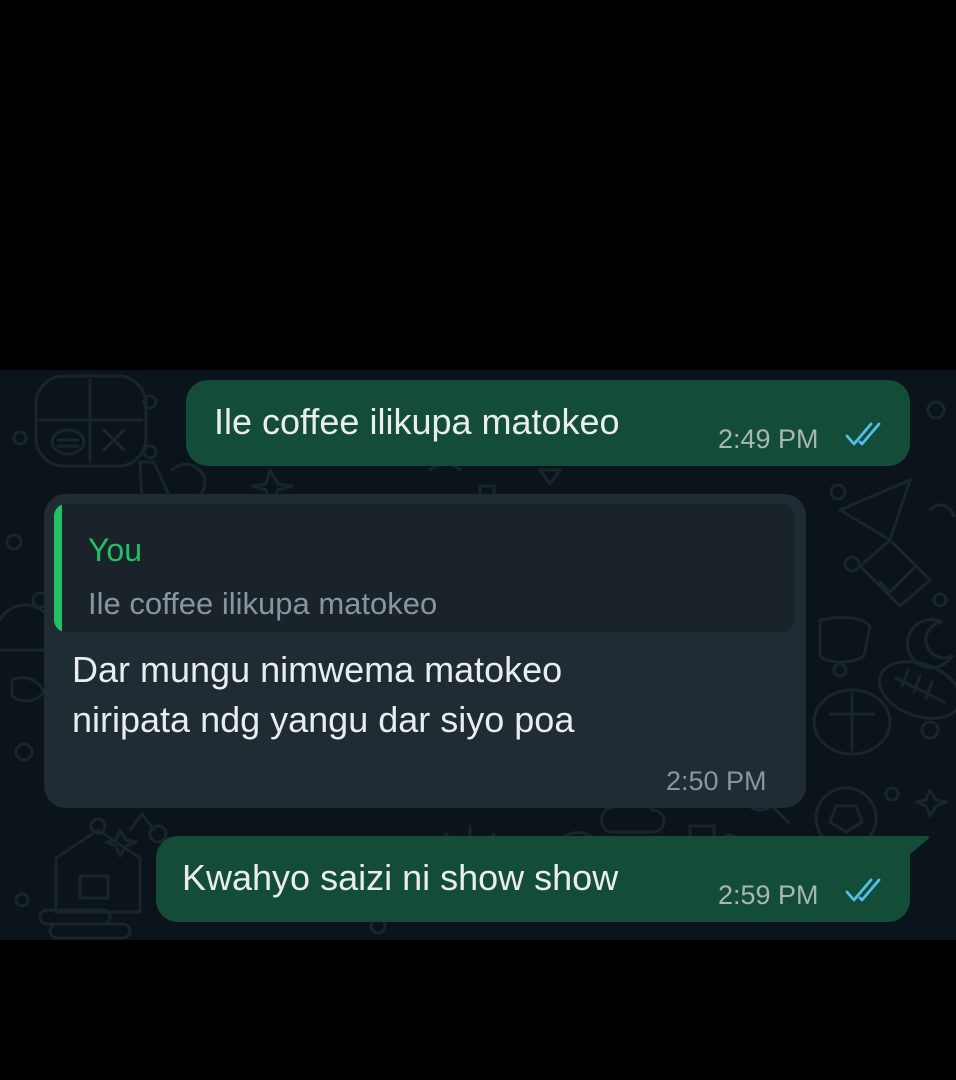 This screenshot has width=956, height=1080. Describe the element at coordinates (424, 568) in the screenshot. I see `quoted-message: You Ile coffee ilikupa matokeo` at that location.